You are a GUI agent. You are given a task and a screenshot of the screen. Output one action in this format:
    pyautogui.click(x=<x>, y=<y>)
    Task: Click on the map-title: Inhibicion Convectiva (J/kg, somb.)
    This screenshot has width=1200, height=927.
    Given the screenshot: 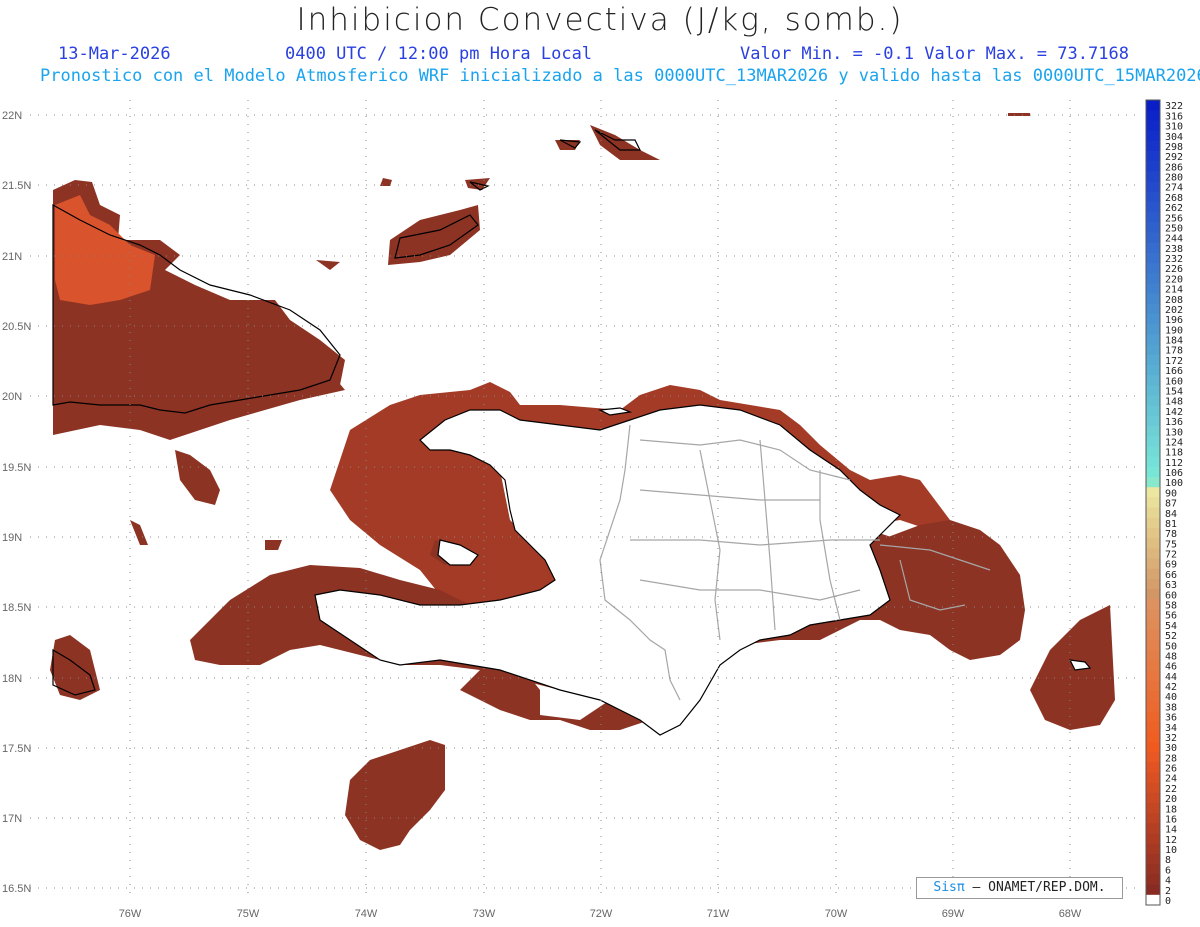 What is the action you would take?
    pyautogui.click(x=600, y=20)
    